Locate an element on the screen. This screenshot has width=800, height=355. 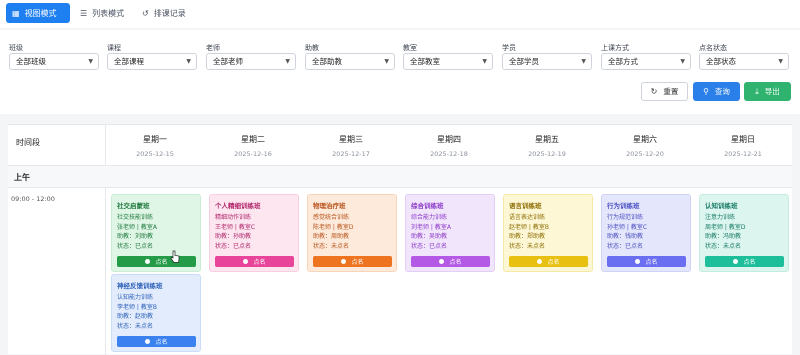
query-button: ⚲ 查询 is located at coordinates (716, 91).